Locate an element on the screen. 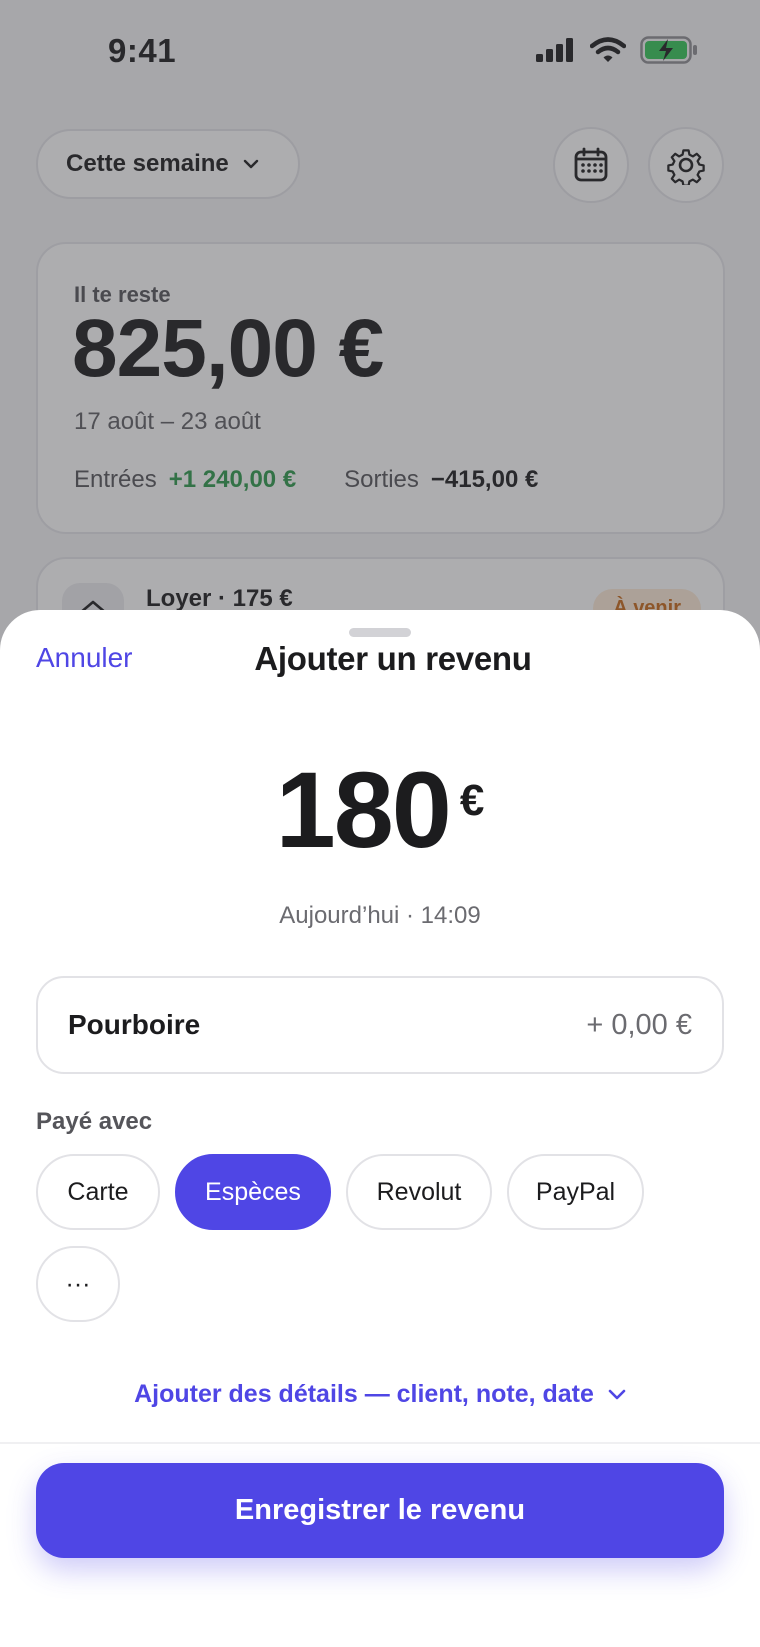 The height and width of the screenshot is (1647, 760). payment-chip-revolut: Revolut is located at coordinates (419, 1192).